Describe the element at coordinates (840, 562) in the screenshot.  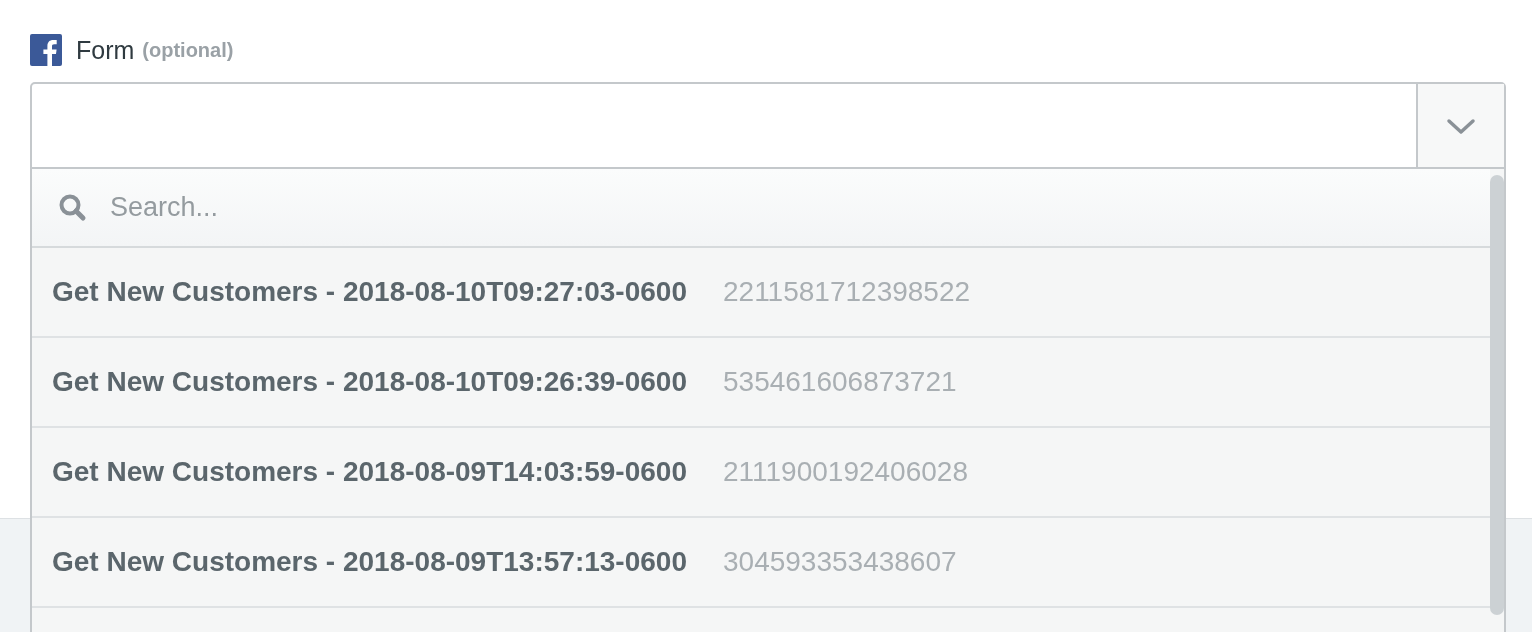
I see `option-id: 304593353438607` at that location.